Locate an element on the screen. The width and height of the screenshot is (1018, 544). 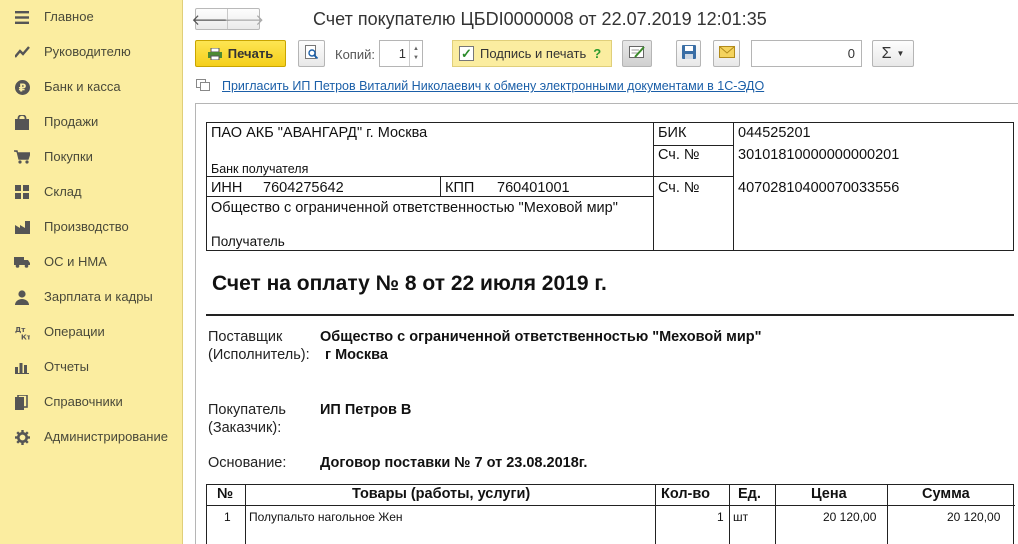
sidebar-item-label: Производство is located at coordinates (86, 226).